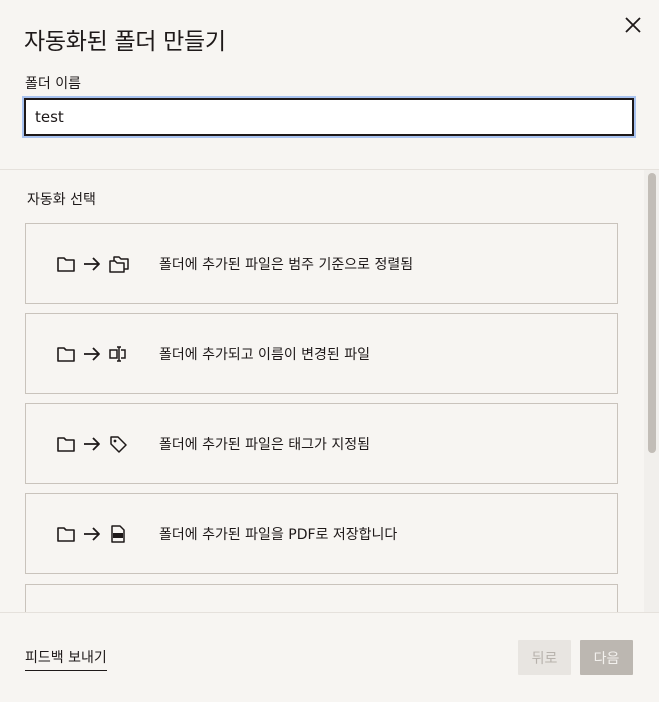  I want to click on folders-icon, so click(119, 264).